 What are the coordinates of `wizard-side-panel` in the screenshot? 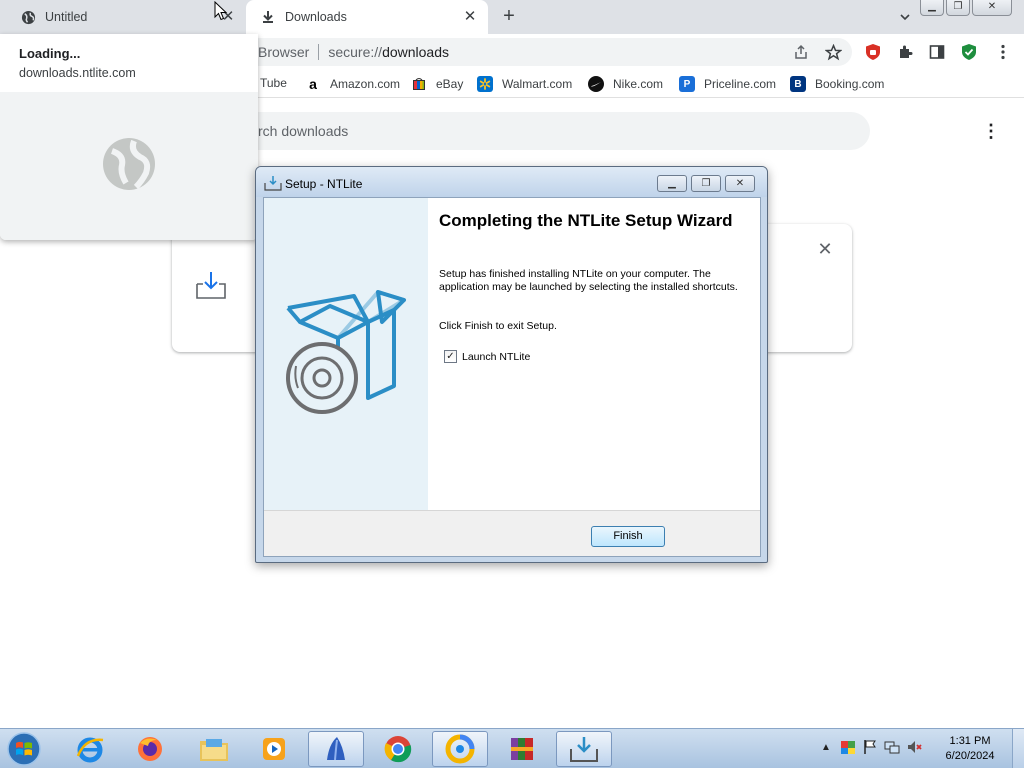 It's located at (346, 354).